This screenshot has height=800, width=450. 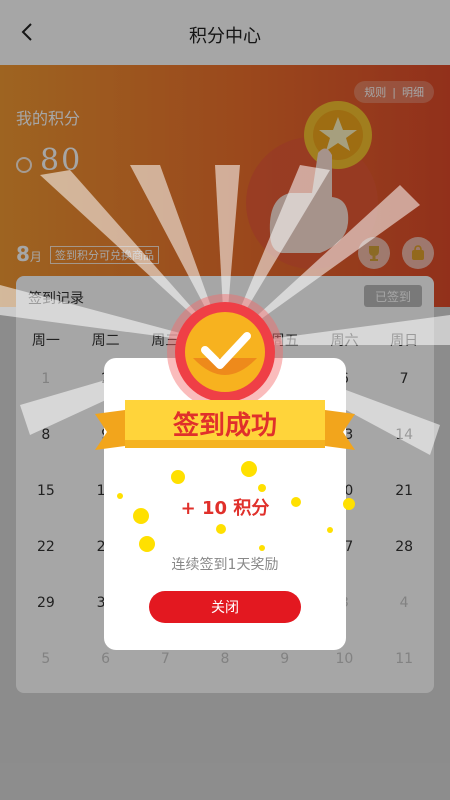 I want to click on success-title: 签到成功, so click(x=224, y=426).